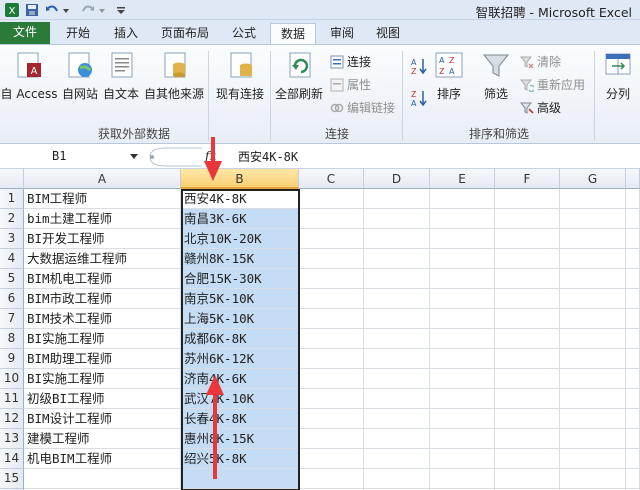 The image size is (640, 490). I want to click on save-icon, so click(32, 10).